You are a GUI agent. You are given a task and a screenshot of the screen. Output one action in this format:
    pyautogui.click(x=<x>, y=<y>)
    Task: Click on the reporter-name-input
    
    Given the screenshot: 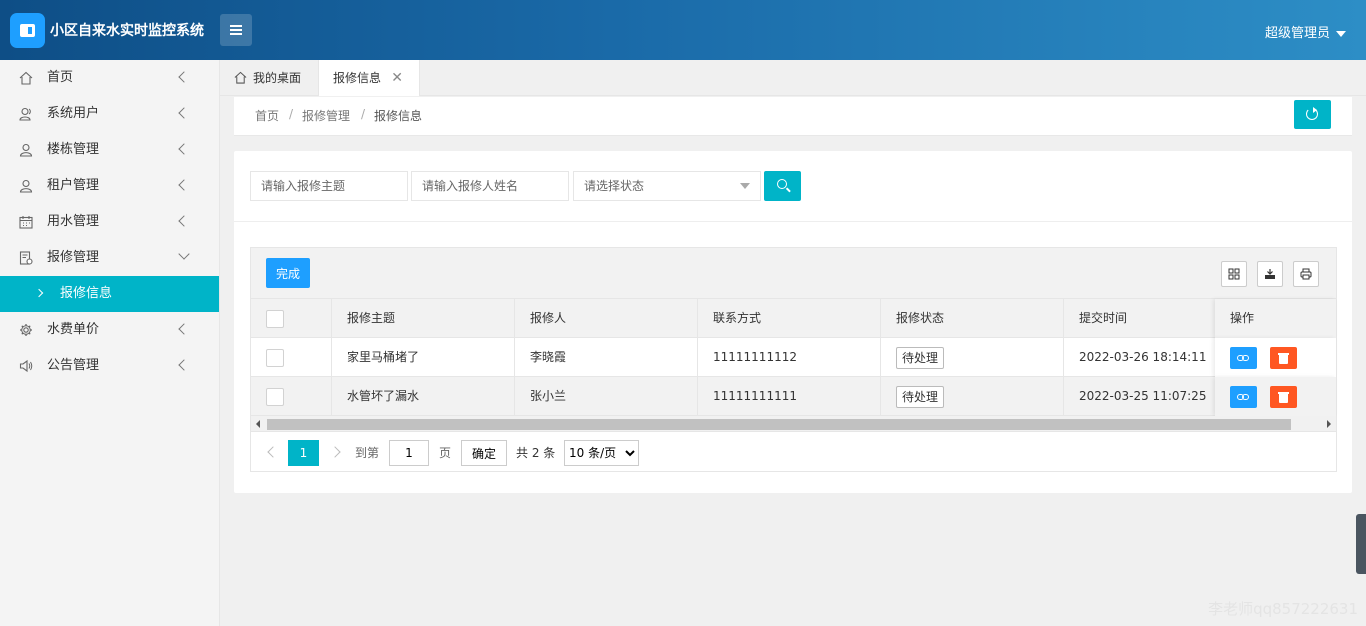 What is the action you would take?
    pyautogui.click(x=490, y=186)
    